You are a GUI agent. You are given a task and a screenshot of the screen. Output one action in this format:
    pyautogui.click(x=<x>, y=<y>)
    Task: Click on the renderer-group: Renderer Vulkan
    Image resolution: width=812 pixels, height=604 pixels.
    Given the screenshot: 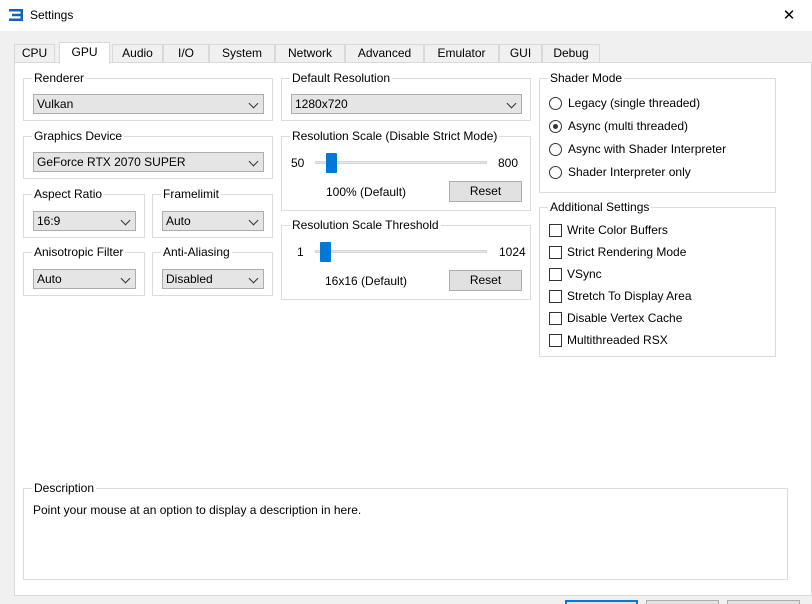 What is the action you would take?
    pyautogui.click(x=148, y=95)
    